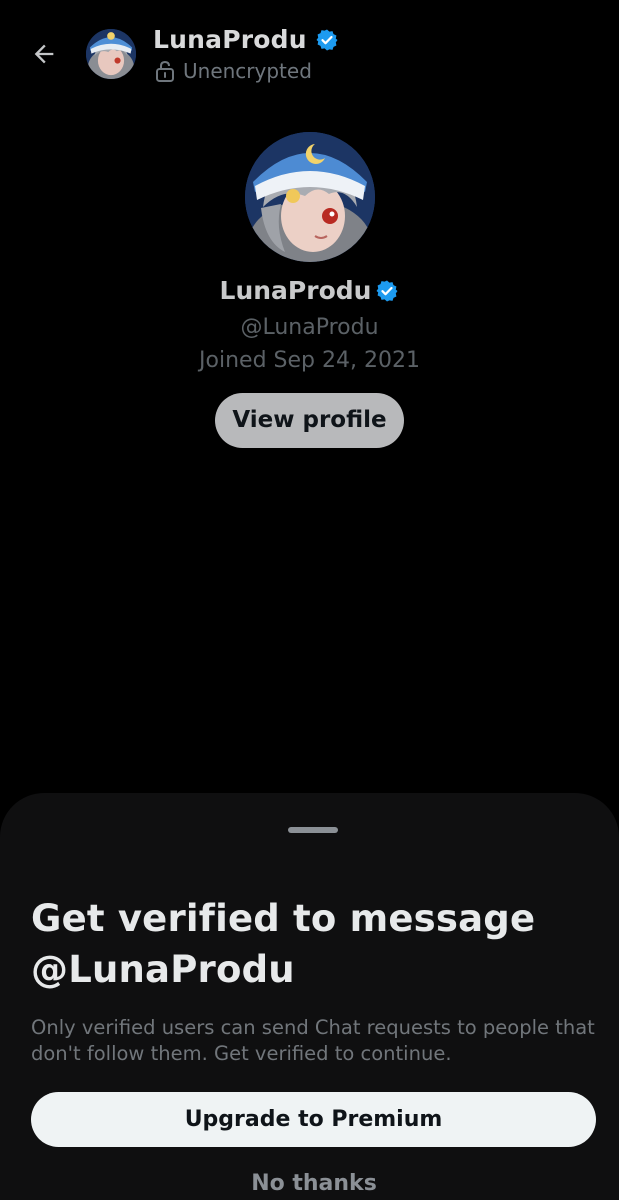  What do you see at coordinates (313, 830) in the screenshot?
I see `sheet-drag-handle` at bounding box center [313, 830].